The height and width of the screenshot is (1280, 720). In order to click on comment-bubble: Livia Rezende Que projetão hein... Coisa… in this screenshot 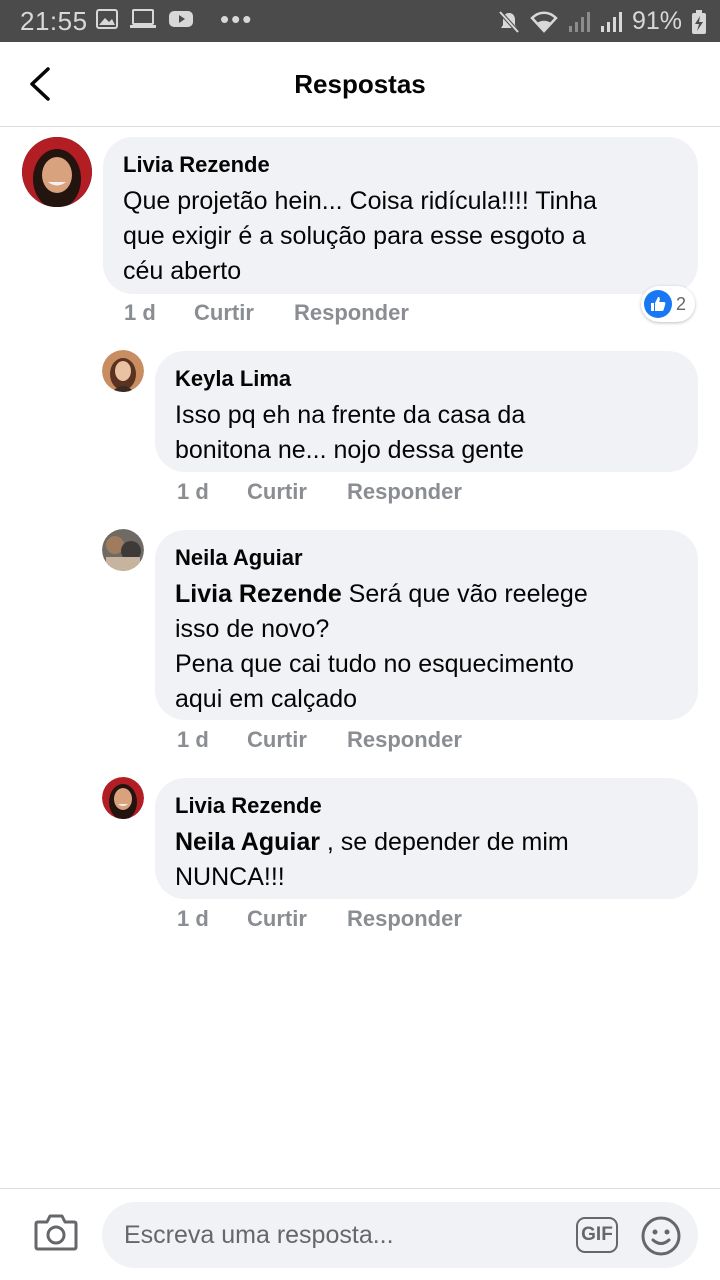, I will do `click(400, 215)`.